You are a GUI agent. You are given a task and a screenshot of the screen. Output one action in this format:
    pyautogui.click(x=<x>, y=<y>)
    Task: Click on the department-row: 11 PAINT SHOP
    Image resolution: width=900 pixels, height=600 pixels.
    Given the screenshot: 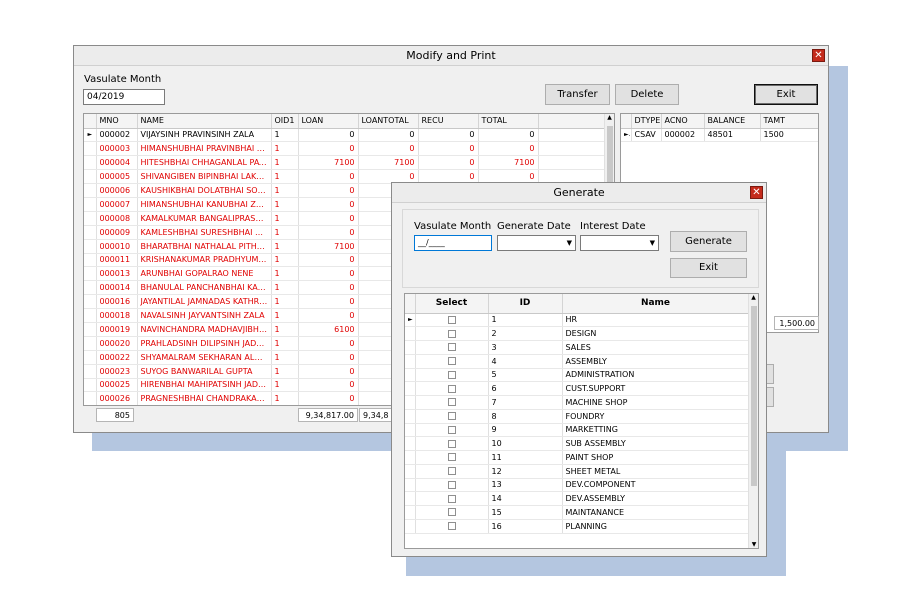 What is the action you would take?
    pyautogui.click(x=577, y=457)
    